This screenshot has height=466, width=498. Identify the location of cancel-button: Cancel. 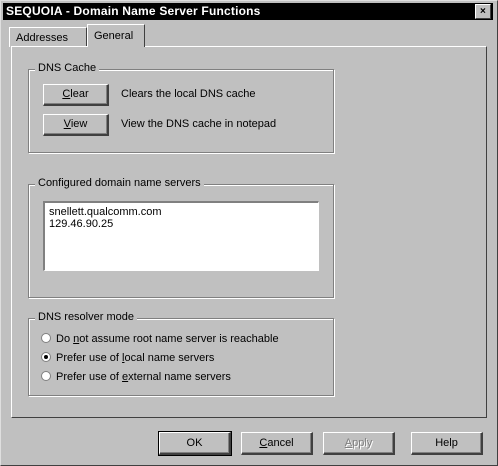
(277, 443).